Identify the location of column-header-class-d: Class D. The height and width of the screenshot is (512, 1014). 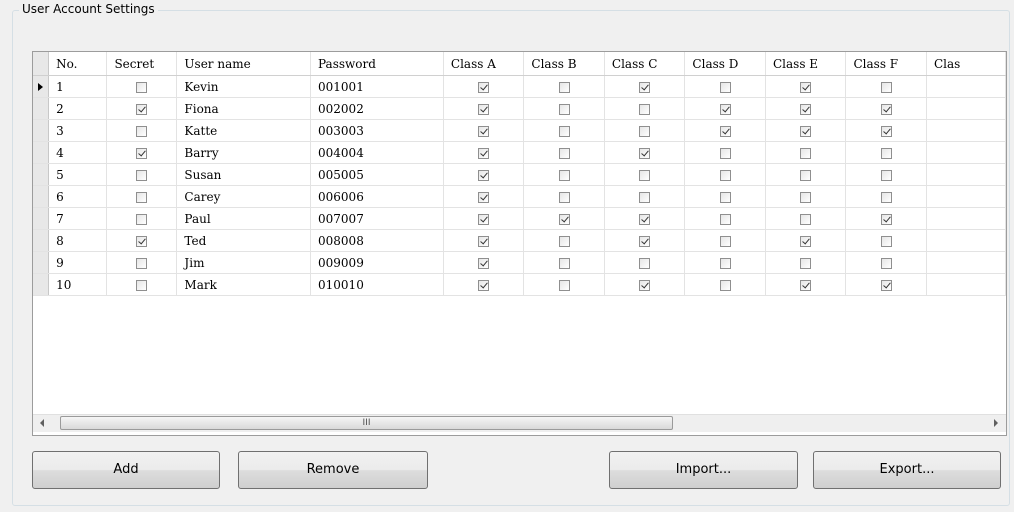
(725, 64).